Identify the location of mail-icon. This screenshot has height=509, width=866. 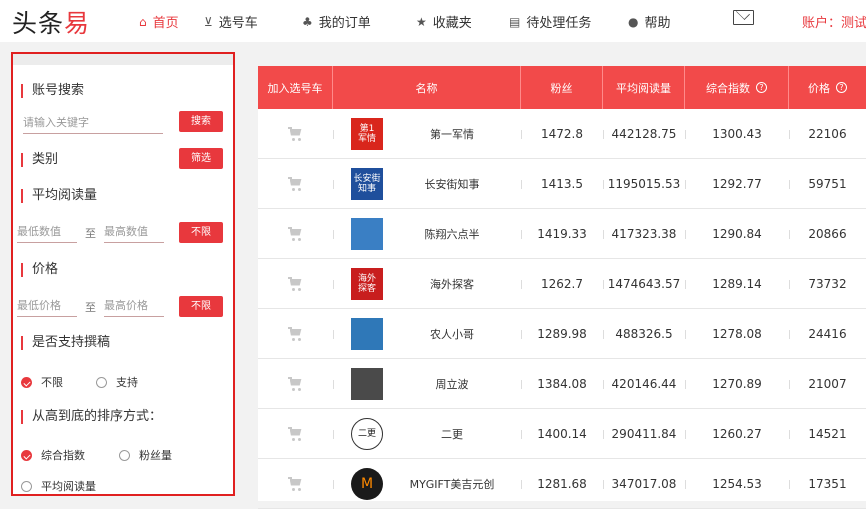
(743, 17).